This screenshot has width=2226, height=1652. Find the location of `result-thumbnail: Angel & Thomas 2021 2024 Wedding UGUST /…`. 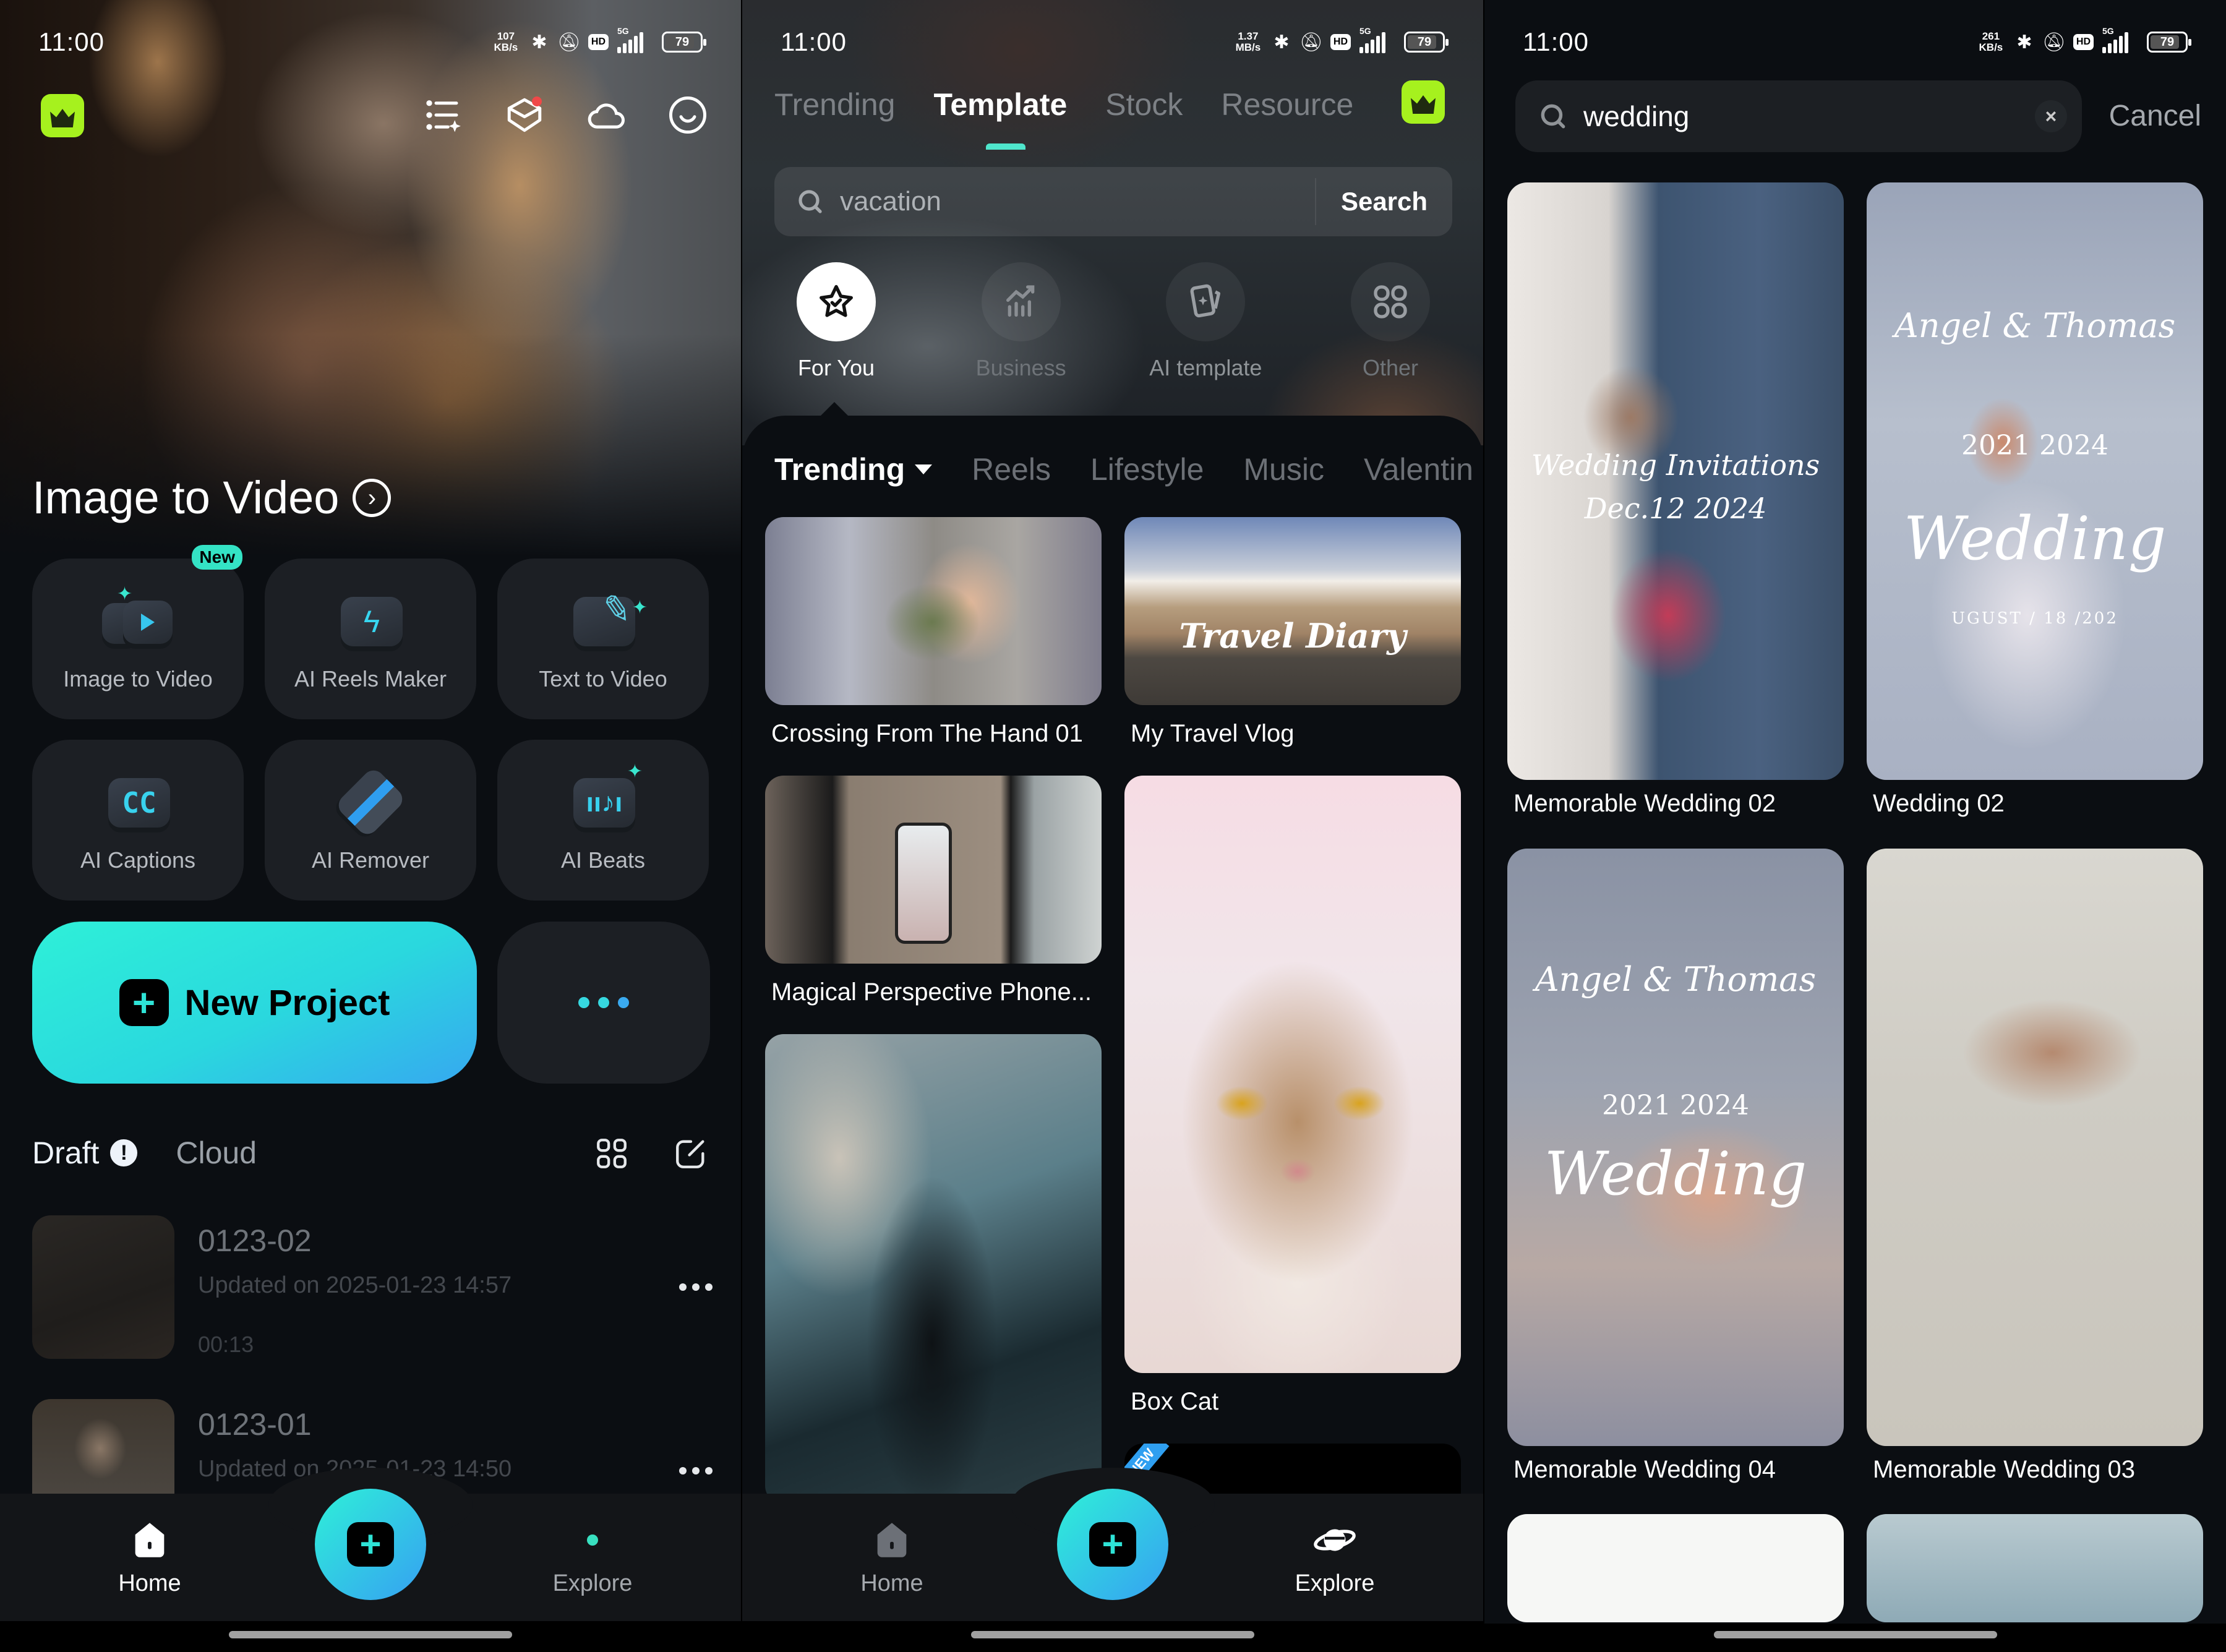

result-thumbnail: Angel & Thomas 2021 2024 Wedding UGUST /… is located at coordinates (2035, 481).